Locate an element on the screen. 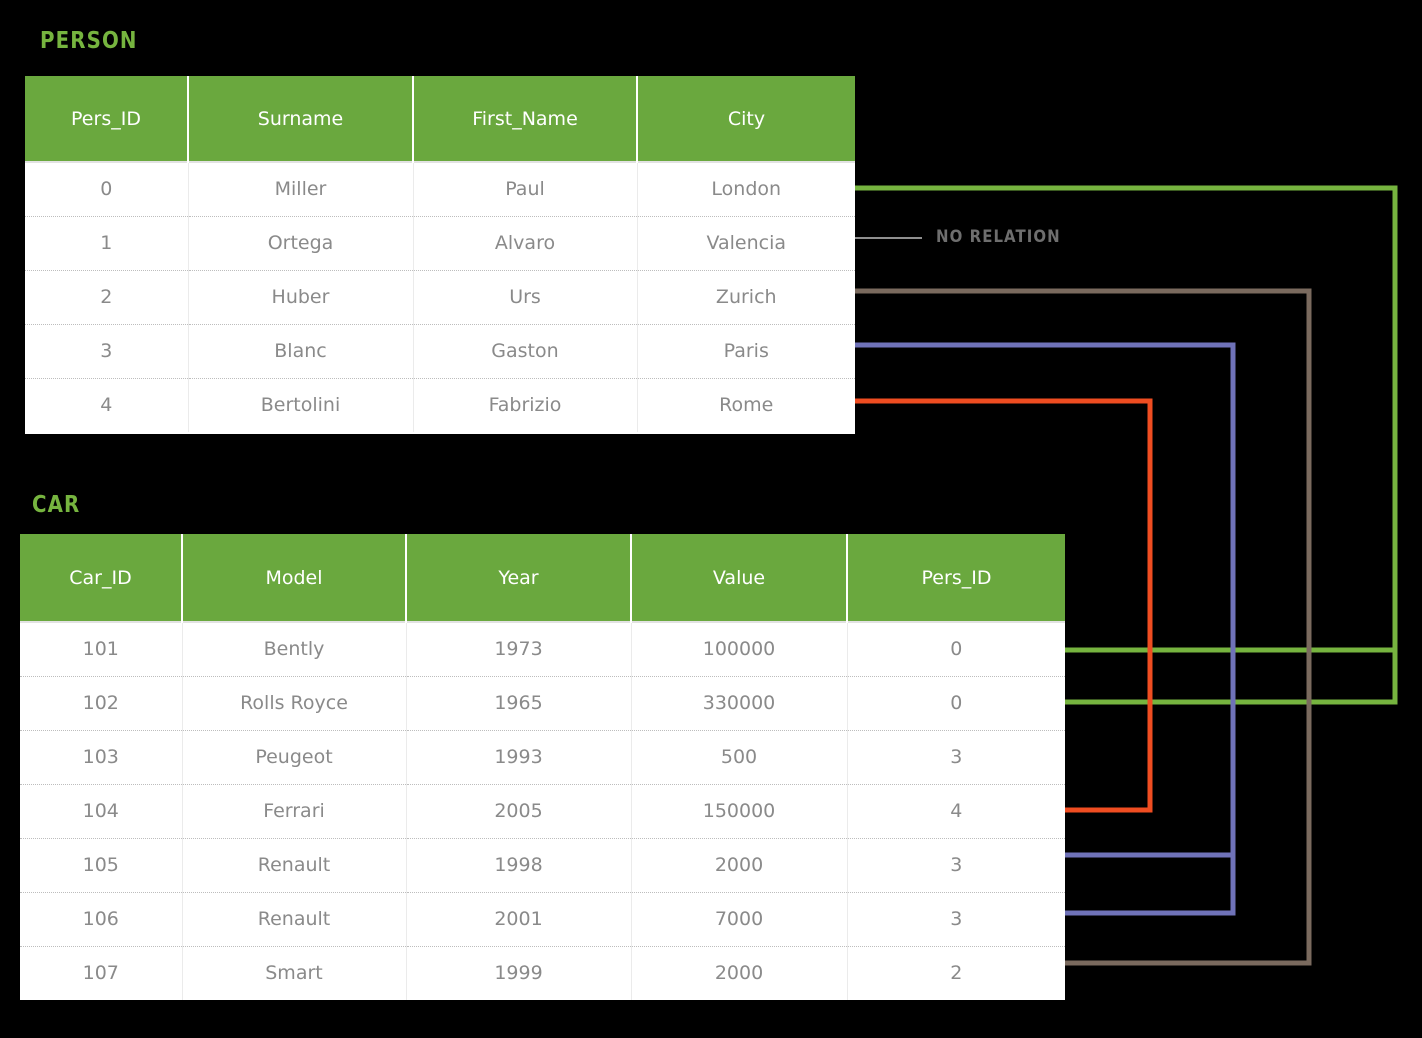 The image size is (1422, 1038). table-row: 104 Ferrari 2005 150000 4 is located at coordinates (542, 811).